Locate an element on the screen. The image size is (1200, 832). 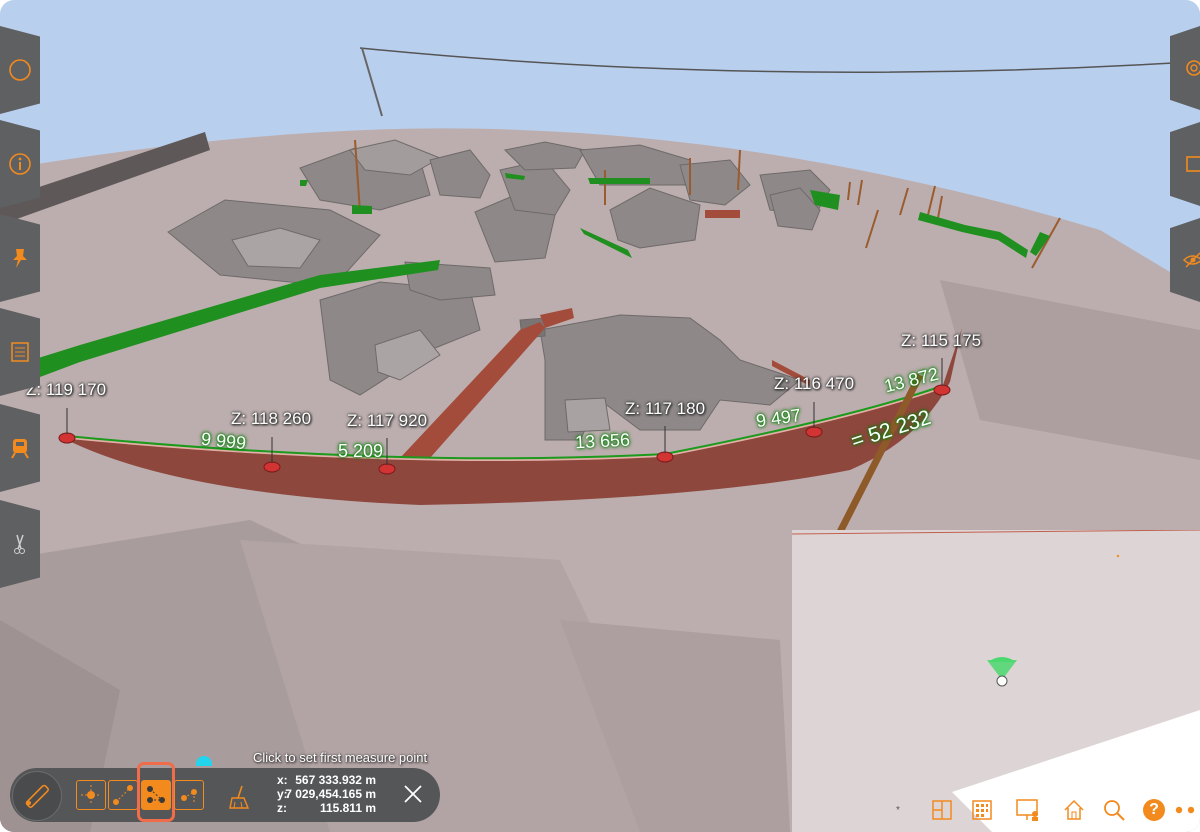
right-tool-settings is located at coordinates (1185, 68).